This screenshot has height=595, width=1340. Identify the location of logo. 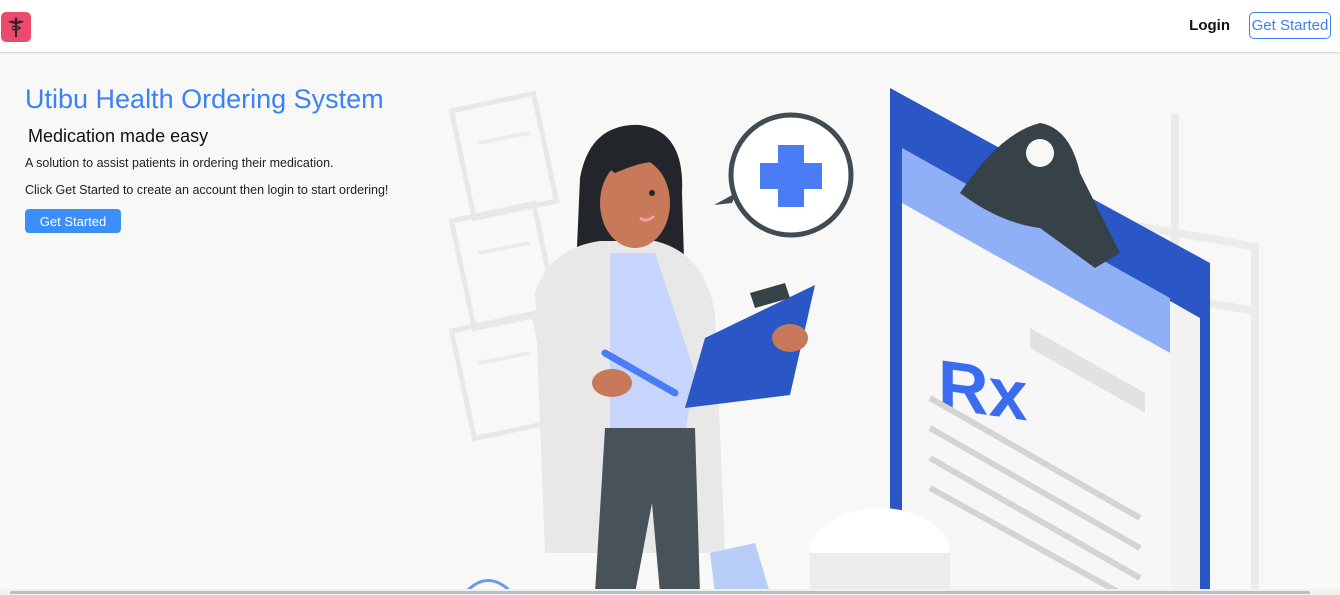
(16, 27).